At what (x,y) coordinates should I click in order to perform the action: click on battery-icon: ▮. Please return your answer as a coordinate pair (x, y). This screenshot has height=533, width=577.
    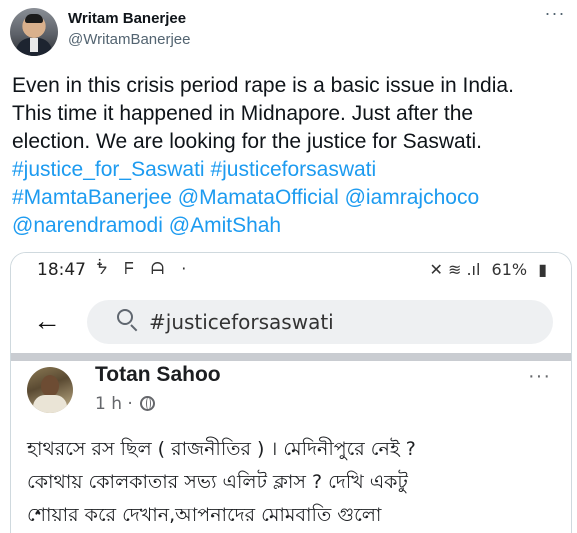
    Looking at the image, I should click on (542, 269).